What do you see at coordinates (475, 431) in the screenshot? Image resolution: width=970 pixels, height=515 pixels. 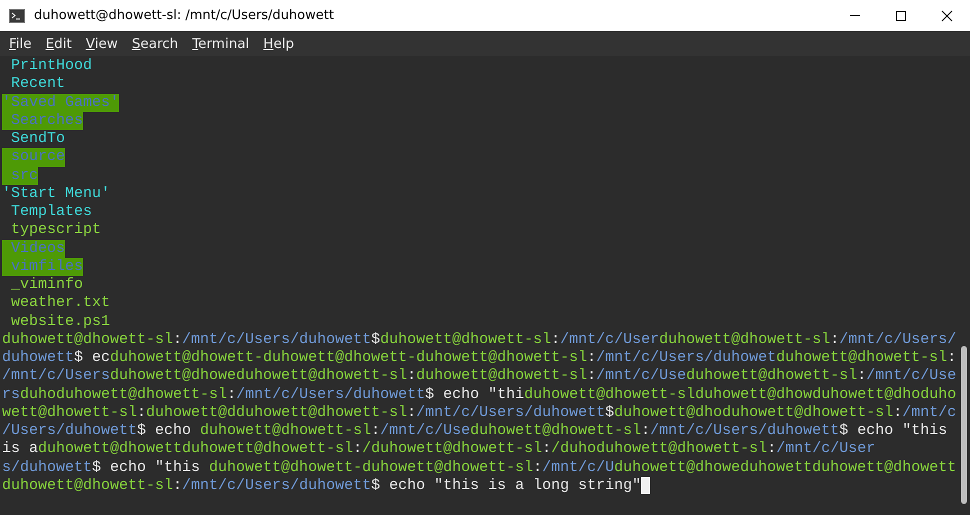 I see `terminal-line: /Users/duhowett$ echo duhowett@dhowett-sl:/mnt/c/Useduhowett@dhowett-sl:/mnt/c/Users/duhowett$ echo "this` at bounding box center [475, 431].